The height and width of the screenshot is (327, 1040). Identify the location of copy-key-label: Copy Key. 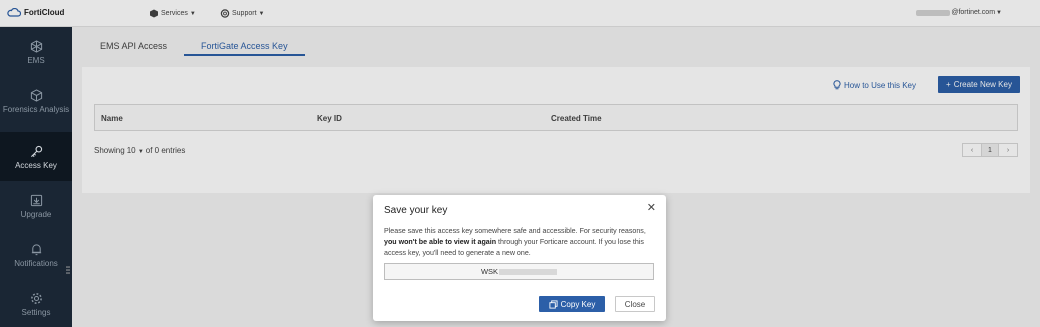
(578, 304).